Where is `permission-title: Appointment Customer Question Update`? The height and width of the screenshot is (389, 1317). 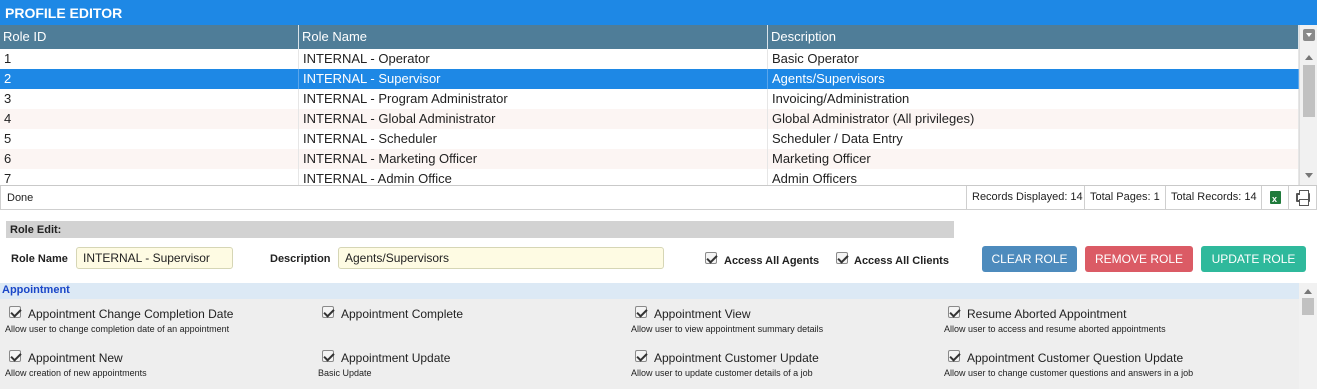
permission-title: Appointment Customer Question Update is located at coordinates (1075, 358).